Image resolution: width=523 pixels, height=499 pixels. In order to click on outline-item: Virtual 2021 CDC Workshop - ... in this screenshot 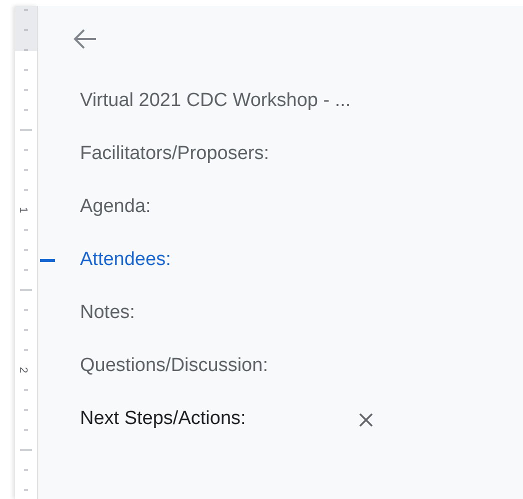, I will do `click(301, 101)`.